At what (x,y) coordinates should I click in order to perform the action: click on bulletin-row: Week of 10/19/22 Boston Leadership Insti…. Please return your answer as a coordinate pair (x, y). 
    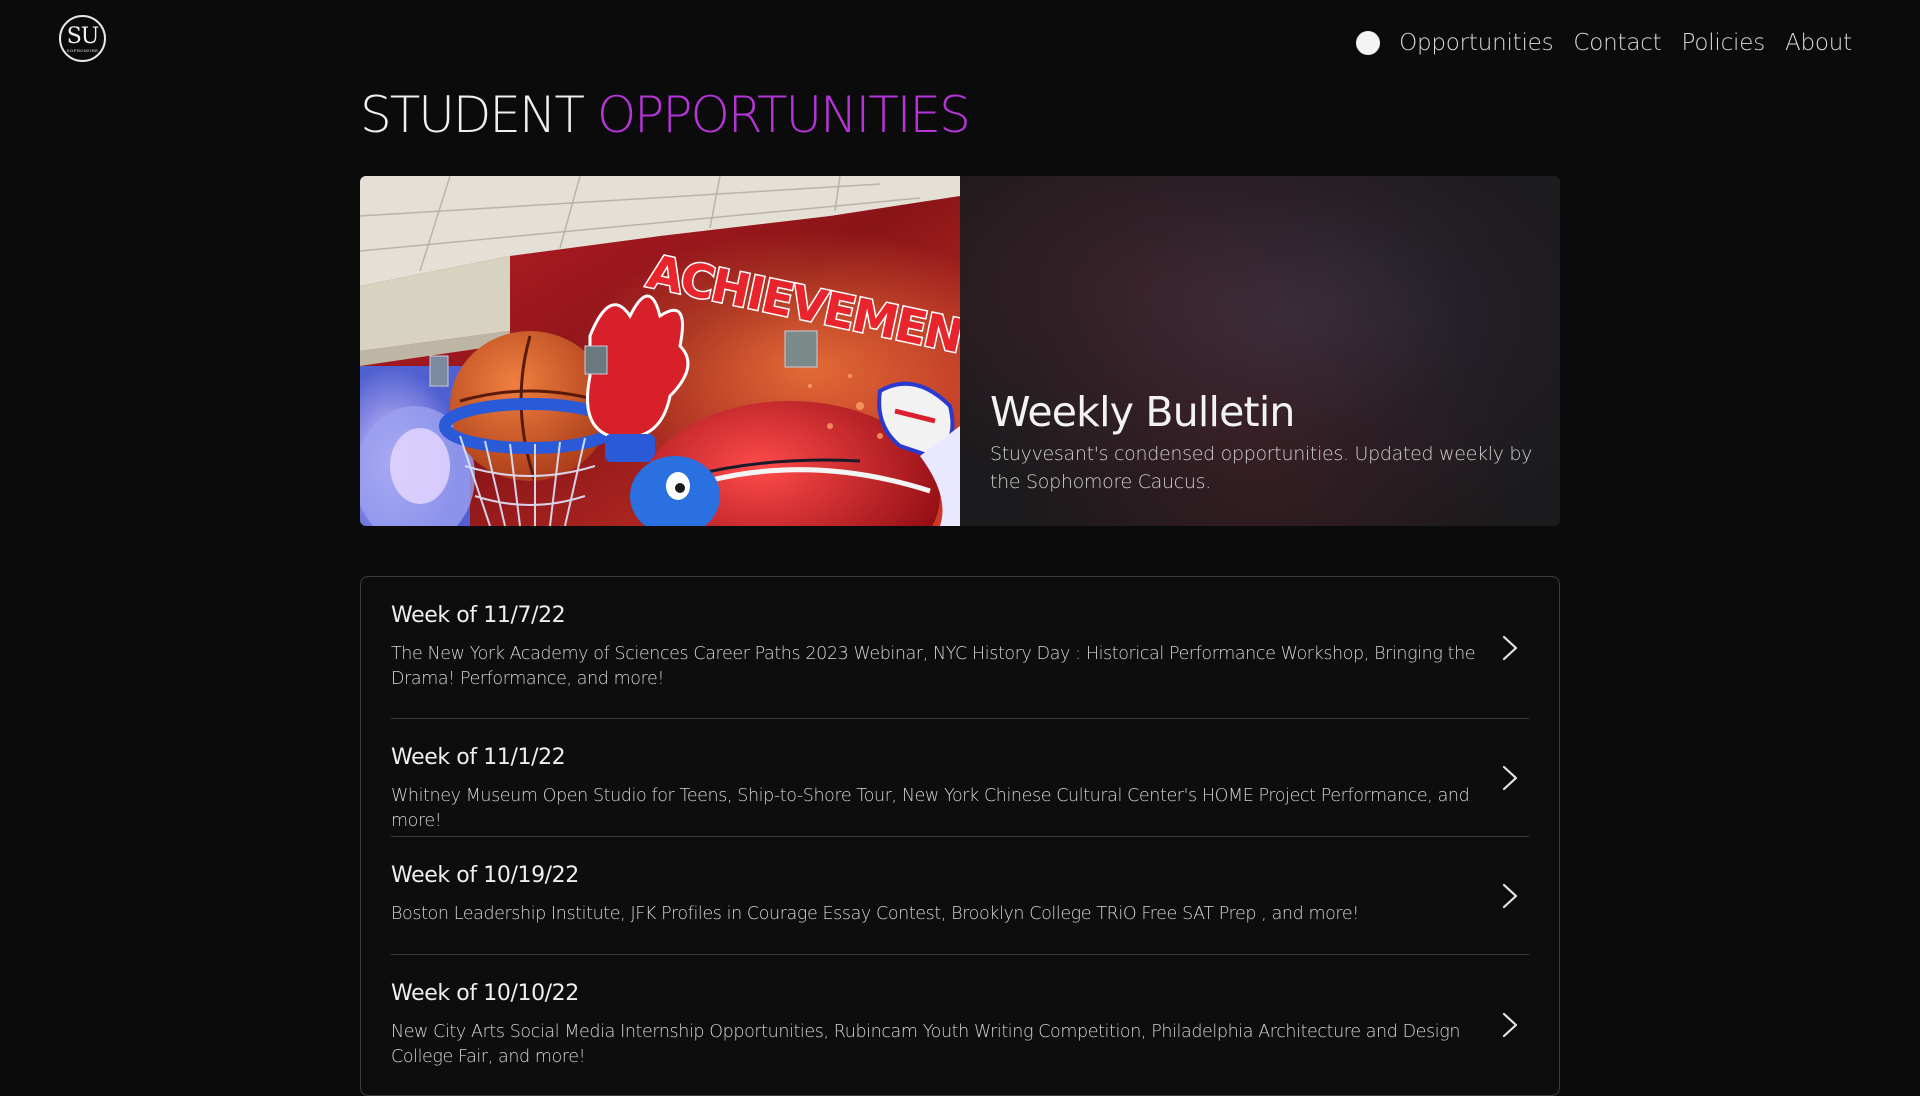
    Looking at the image, I should click on (960, 896).